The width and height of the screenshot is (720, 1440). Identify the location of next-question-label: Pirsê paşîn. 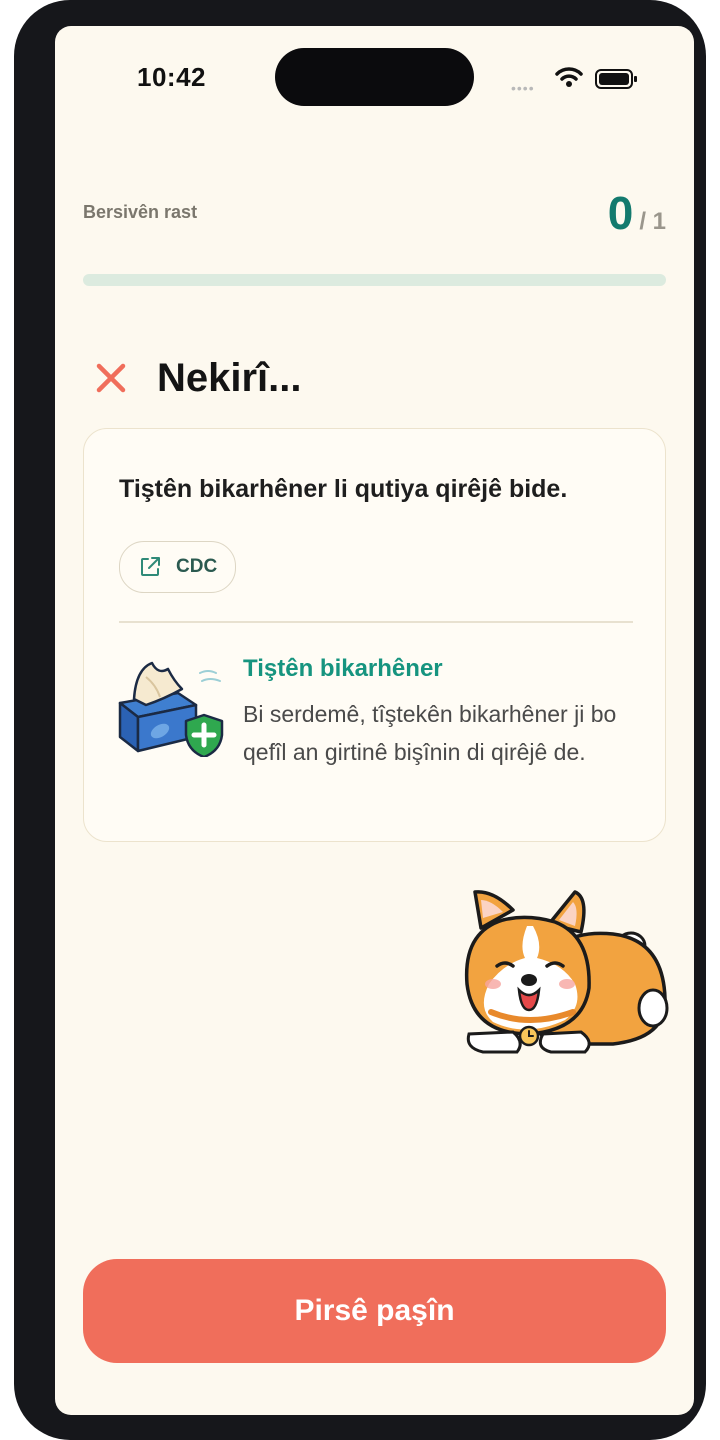
(374, 1310).